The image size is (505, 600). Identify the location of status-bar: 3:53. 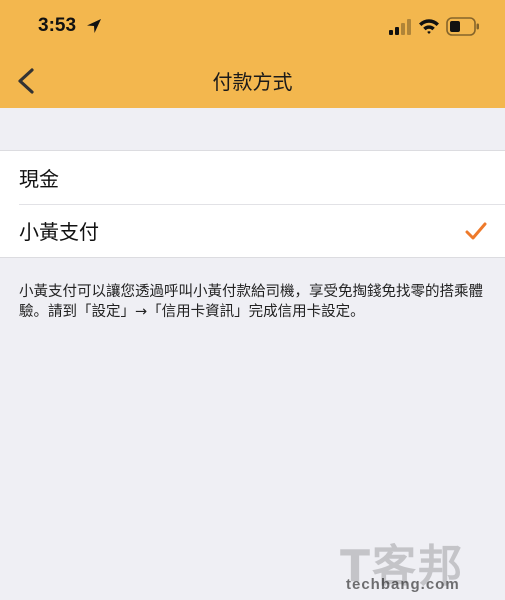
(252, 27).